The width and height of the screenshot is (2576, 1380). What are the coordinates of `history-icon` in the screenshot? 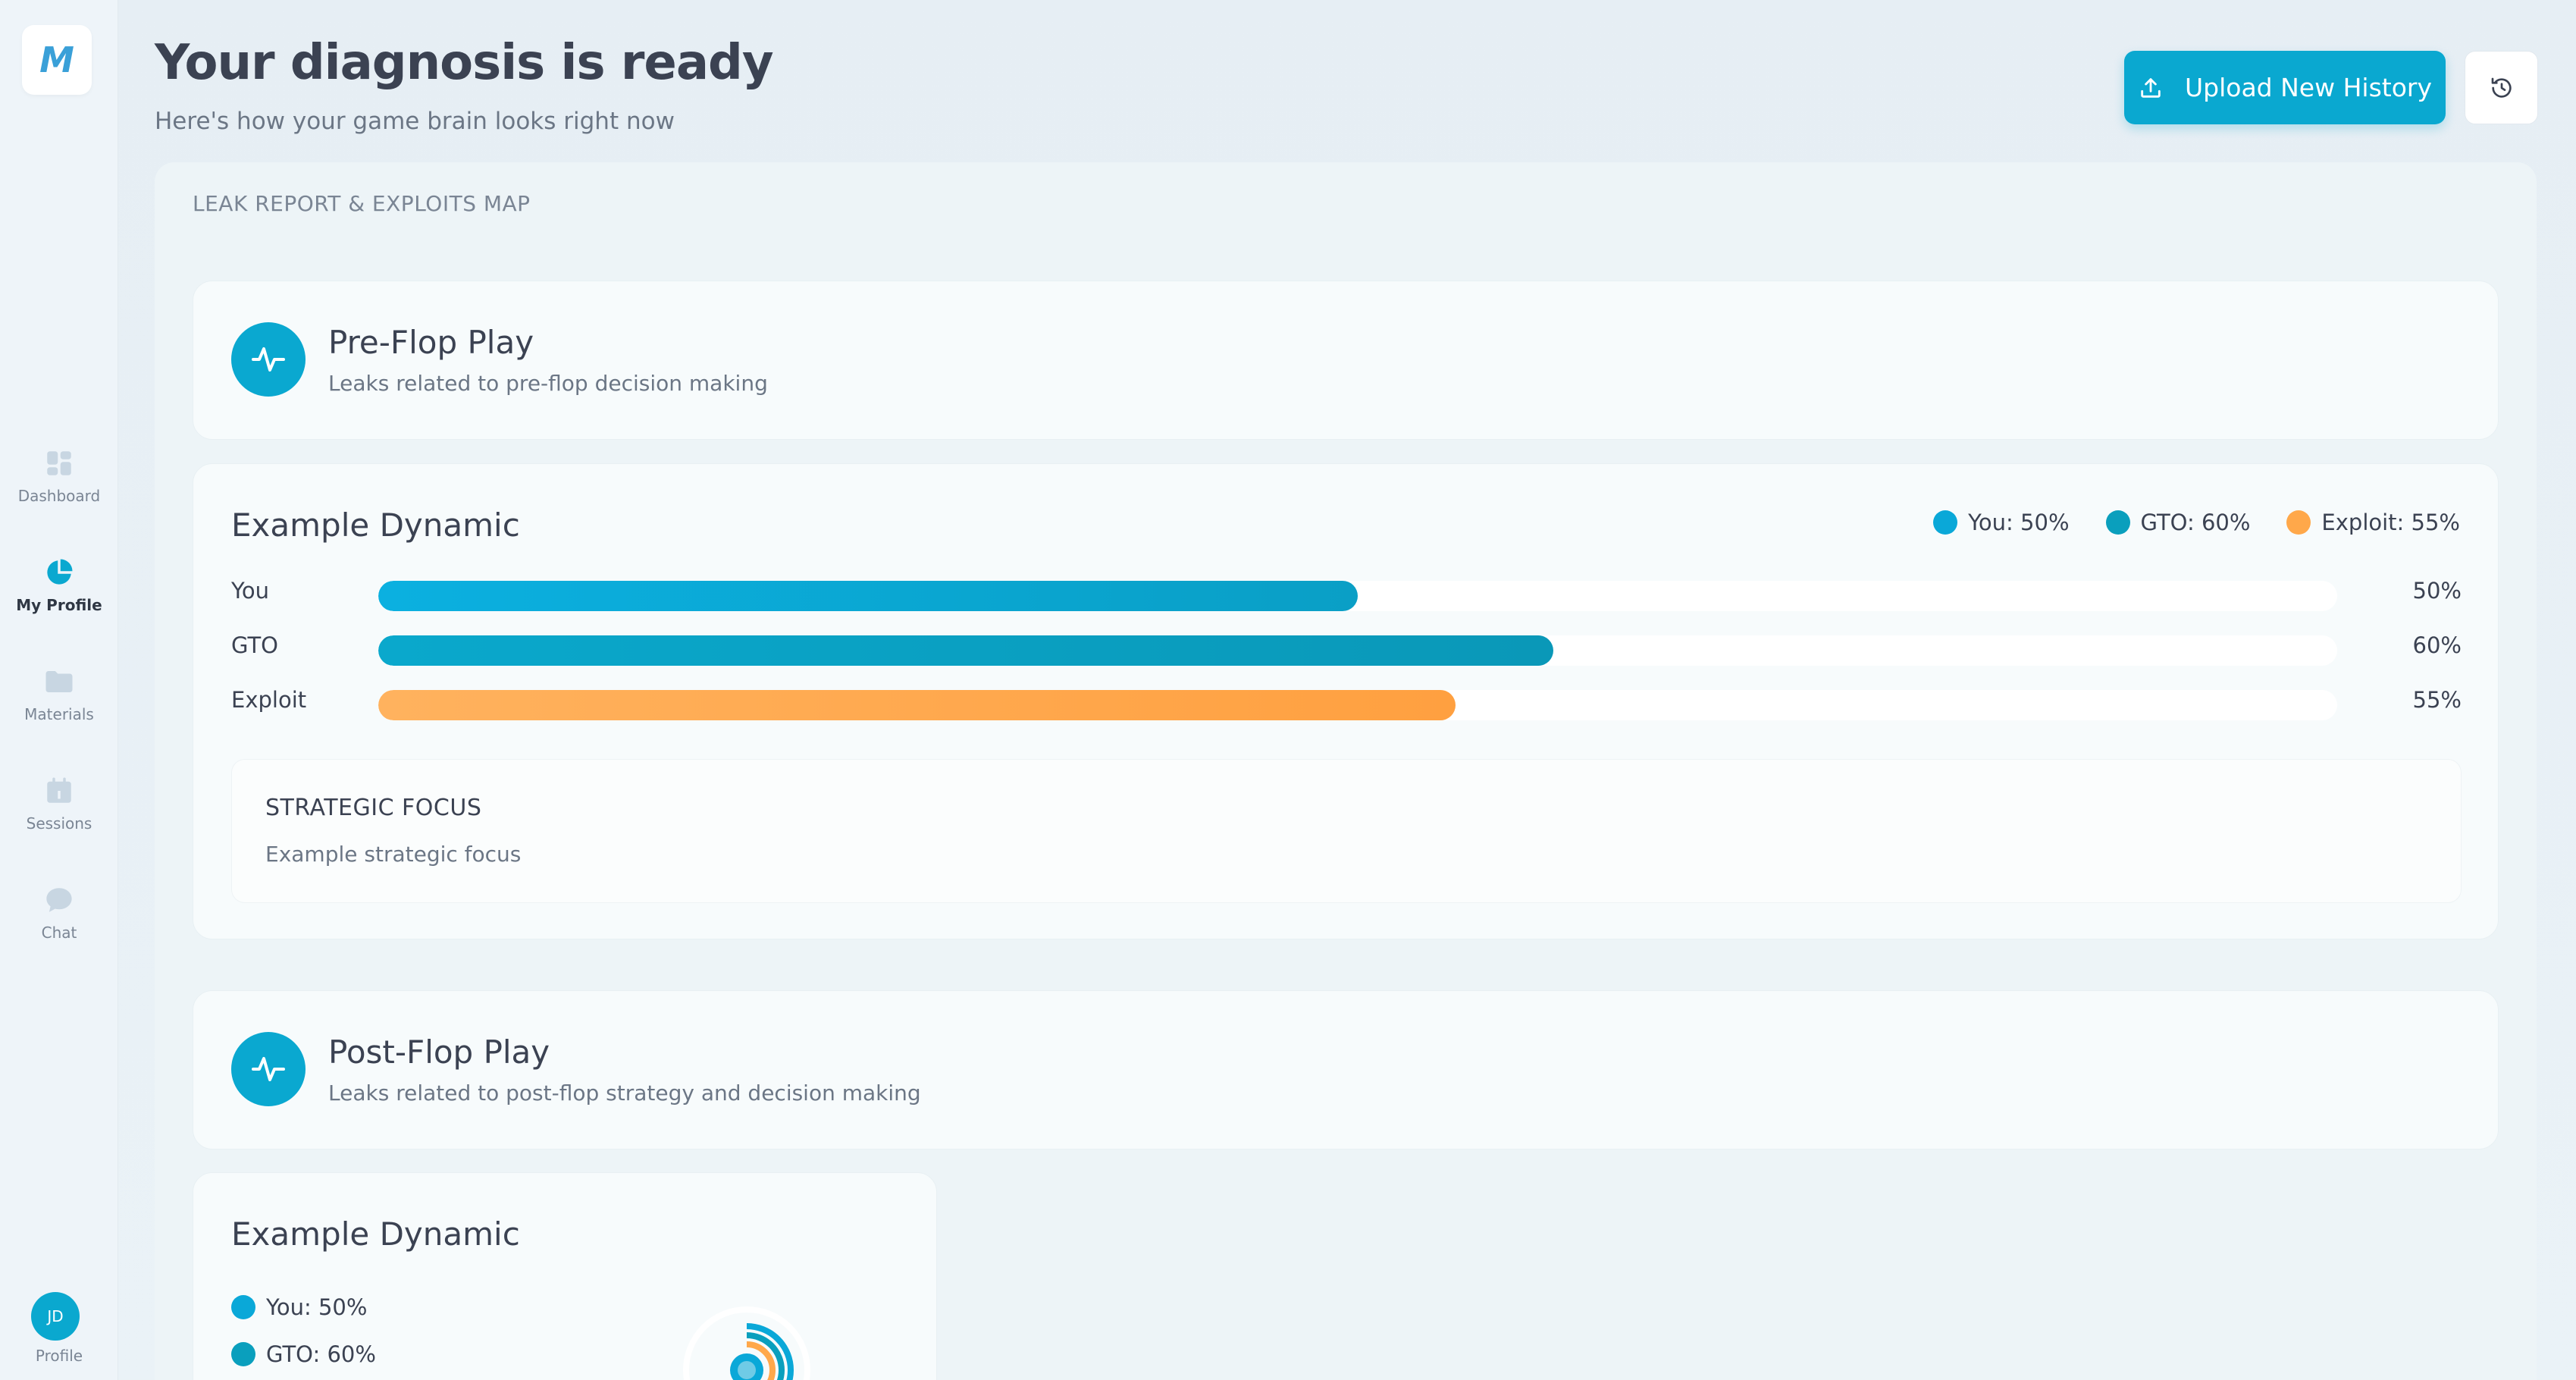 It's located at (2501, 87).